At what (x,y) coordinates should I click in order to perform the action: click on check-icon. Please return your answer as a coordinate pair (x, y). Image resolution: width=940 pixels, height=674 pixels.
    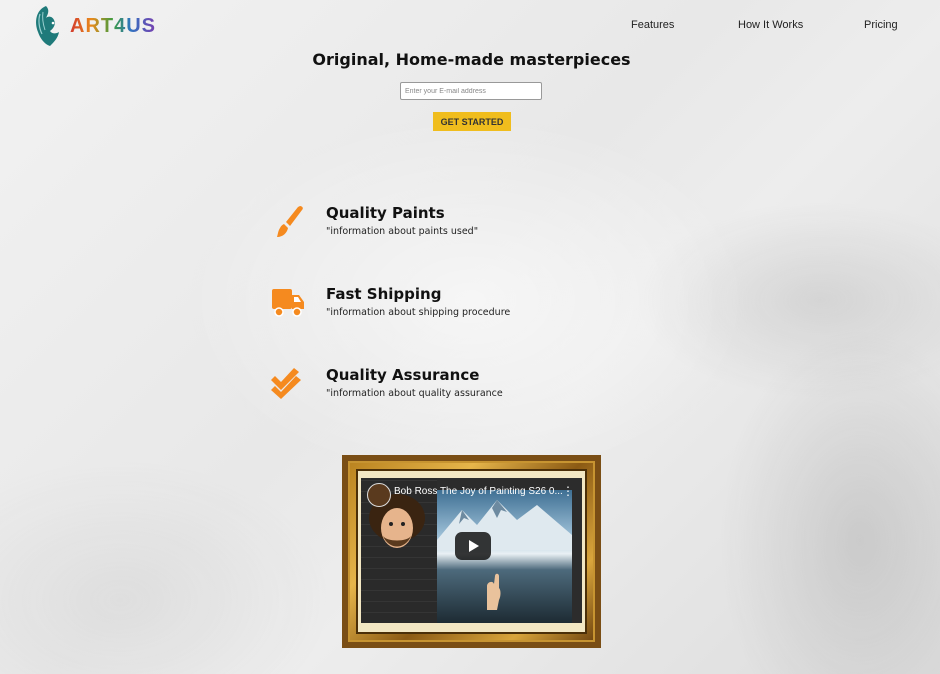
    Looking at the image, I should click on (286, 383).